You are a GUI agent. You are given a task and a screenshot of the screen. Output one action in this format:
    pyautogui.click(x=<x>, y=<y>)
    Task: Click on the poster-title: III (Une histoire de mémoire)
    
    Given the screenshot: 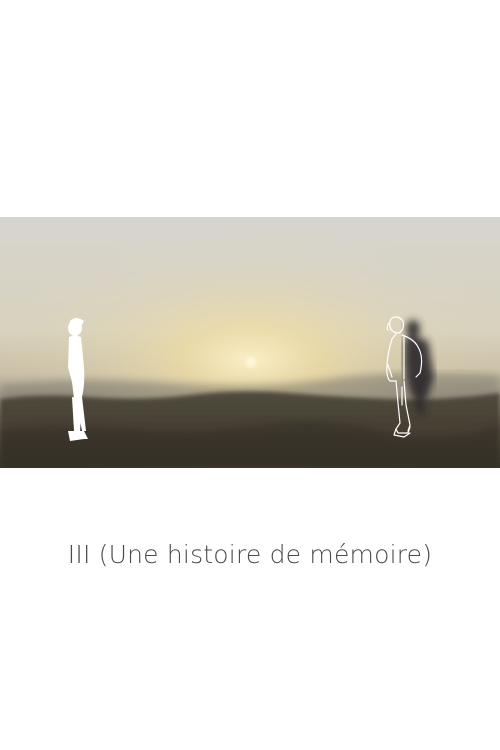 What is the action you would take?
    pyautogui.click(x=250, y=554)
    